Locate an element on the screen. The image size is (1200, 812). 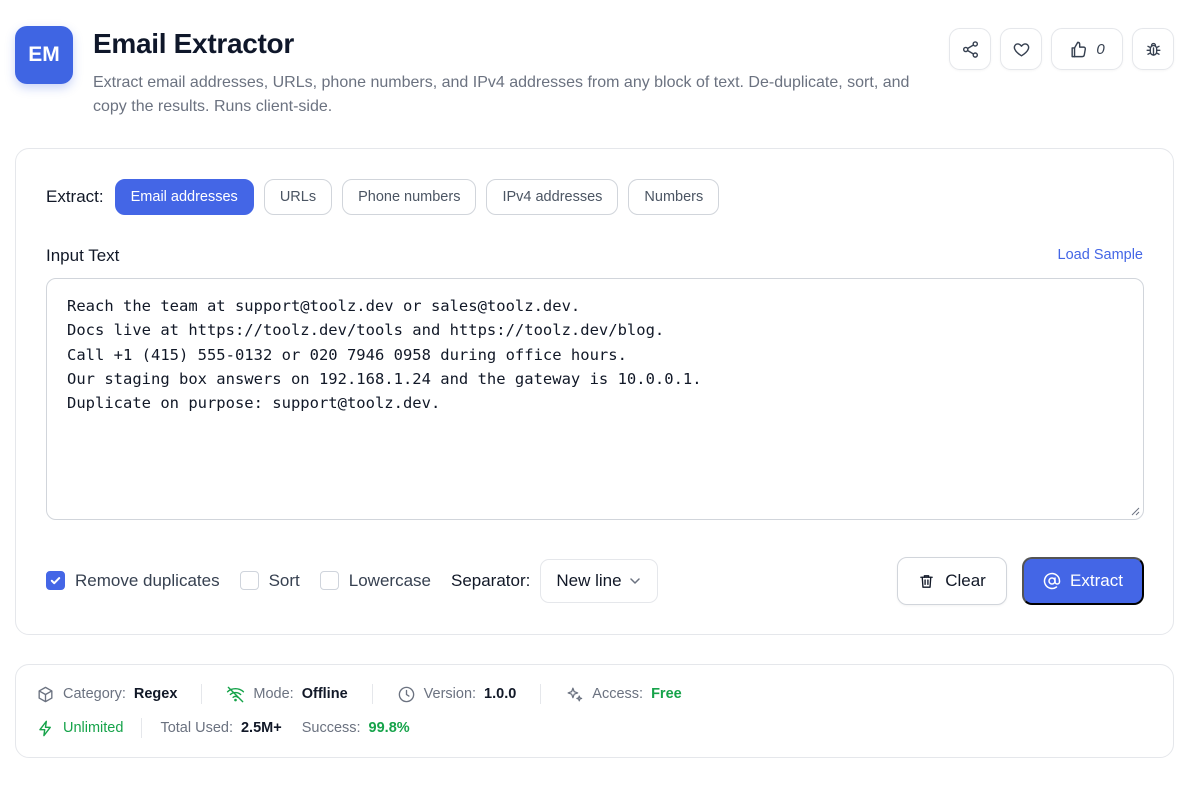
version-info: Version: 1.0.0 is located at coordinates (457, 694).